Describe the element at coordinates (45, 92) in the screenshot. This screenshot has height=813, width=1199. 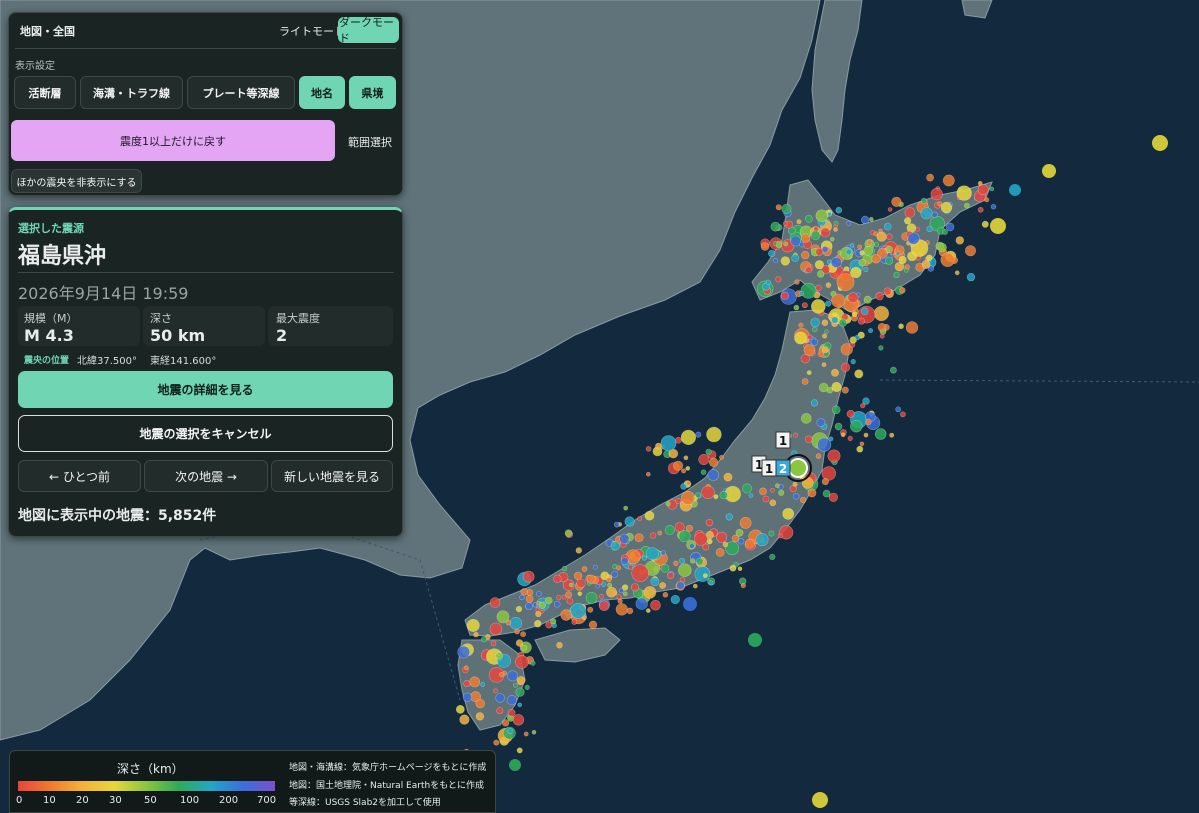
I see `layer-active-fault-button: 活断層` at that location.